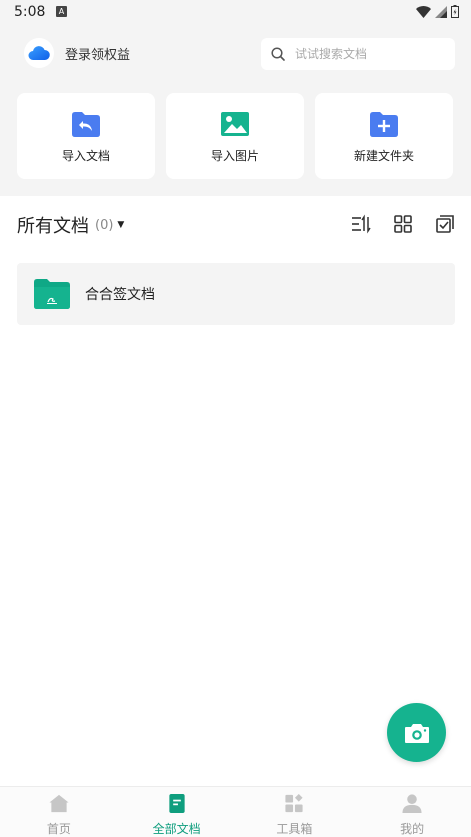  I want to click on docs-toolbar, so click(403, 224).